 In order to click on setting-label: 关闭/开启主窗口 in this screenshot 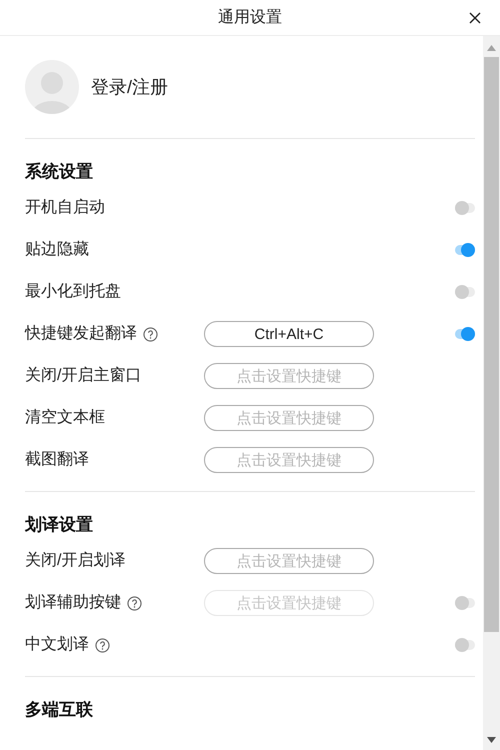, I will do `click(83, 376)`.